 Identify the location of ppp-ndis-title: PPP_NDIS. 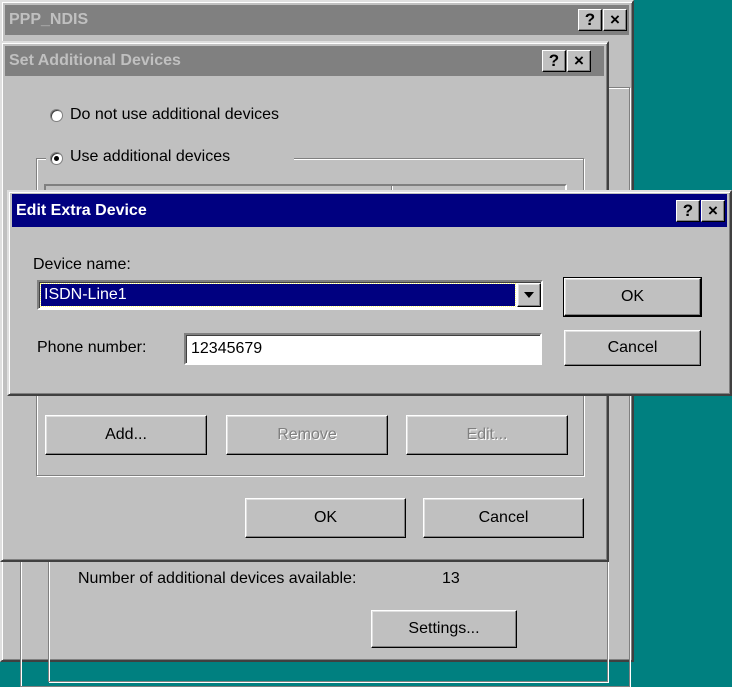
(49, 19).